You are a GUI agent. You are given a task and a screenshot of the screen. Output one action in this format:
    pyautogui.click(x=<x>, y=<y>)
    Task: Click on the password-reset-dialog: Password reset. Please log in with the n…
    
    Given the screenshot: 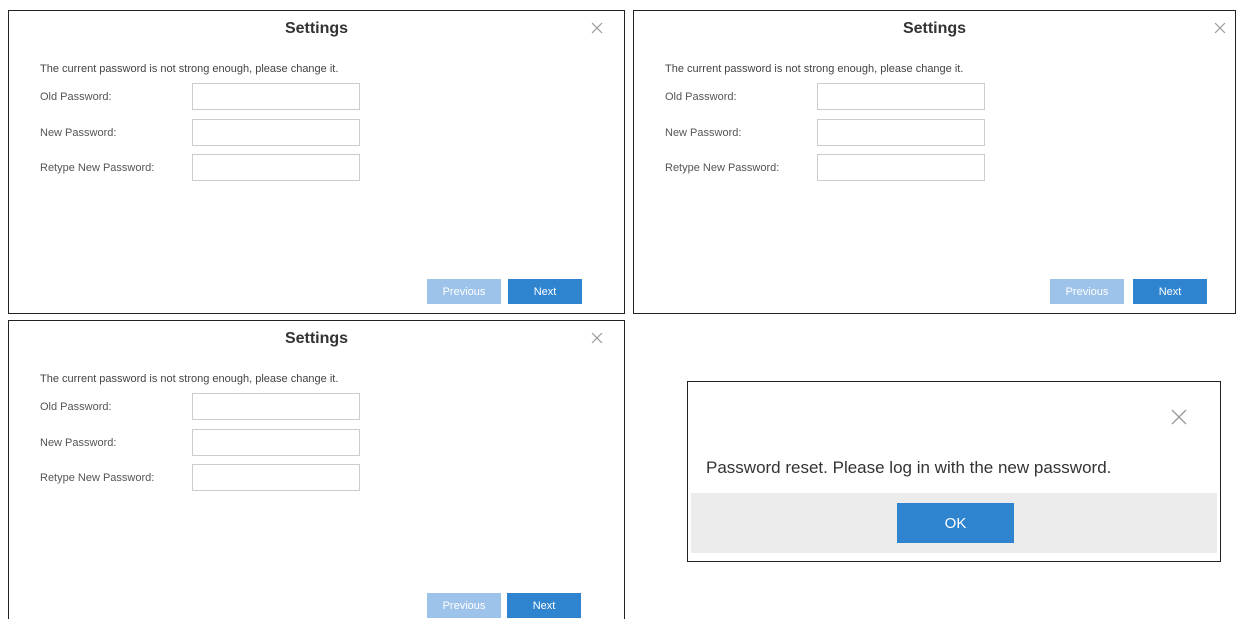 What is the action you would take?
    pyautogui.click(x=954, y=471)
    